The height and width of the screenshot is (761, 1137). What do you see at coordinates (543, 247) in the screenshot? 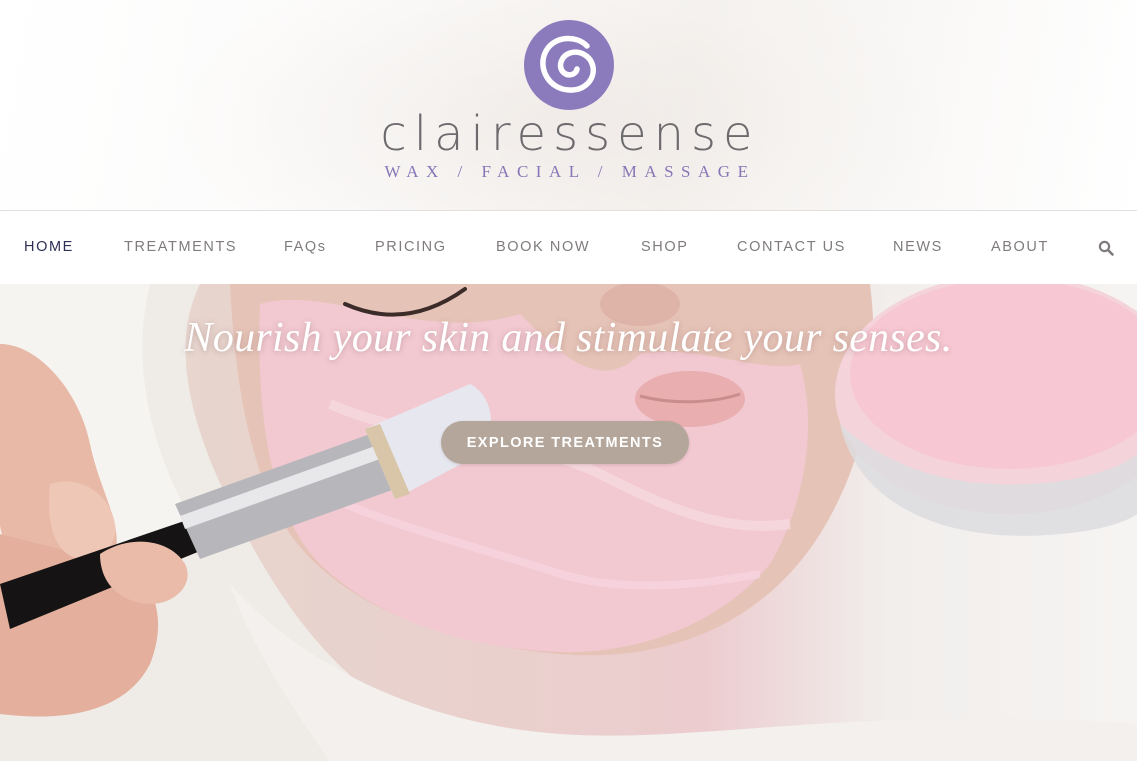
I see `nav-item-book-now: BOOK NOW` at bounding box center [543, 247].